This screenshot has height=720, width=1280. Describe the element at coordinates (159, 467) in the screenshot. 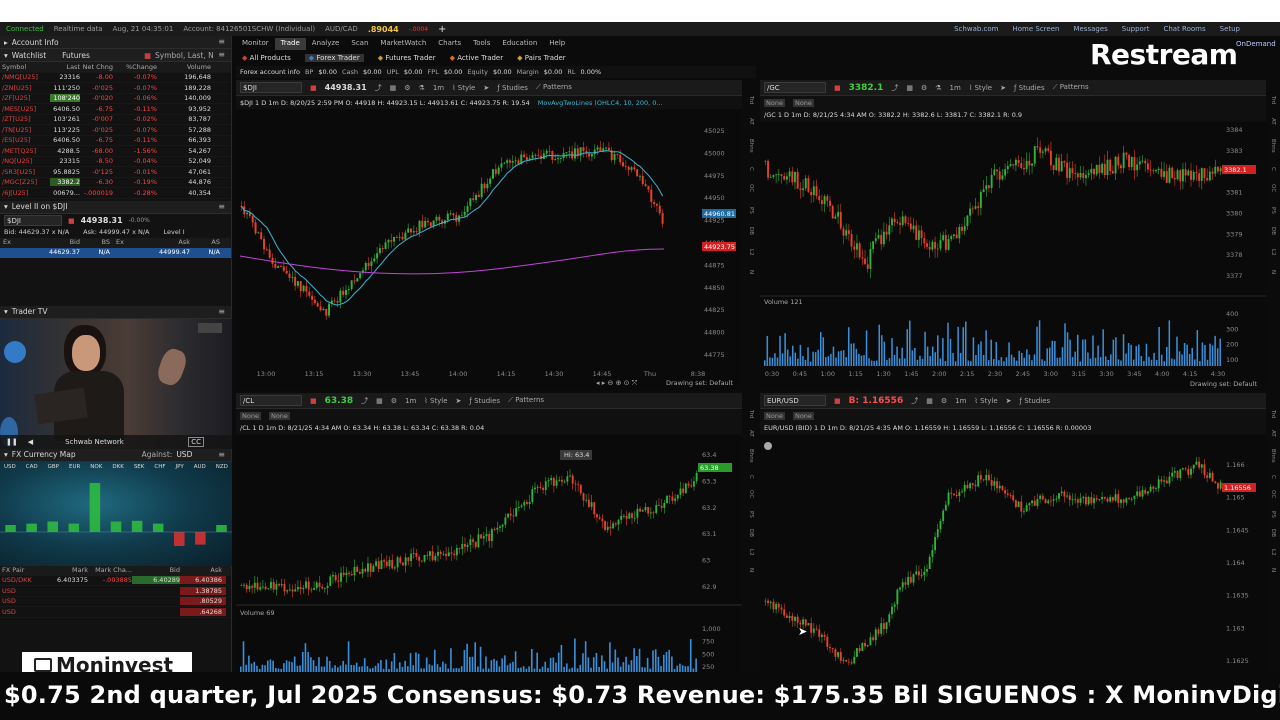

I see `fx-currency-chf: CHF` at that location.